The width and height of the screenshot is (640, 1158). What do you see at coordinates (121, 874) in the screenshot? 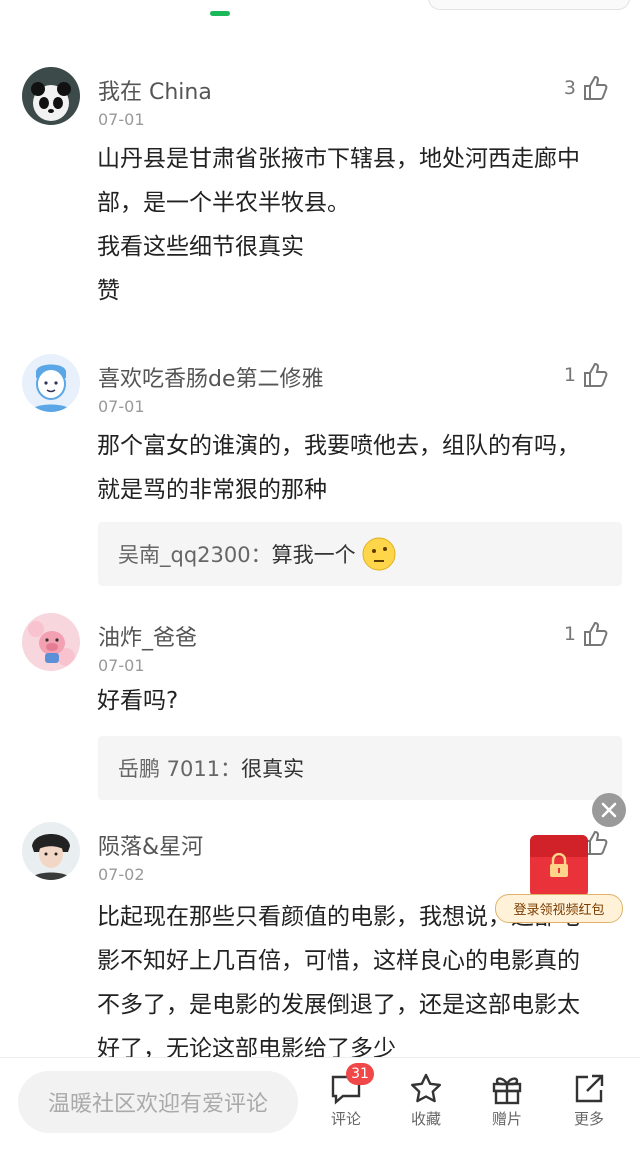
I see `comment-date: 07-02` at bounding box center [121, 874].